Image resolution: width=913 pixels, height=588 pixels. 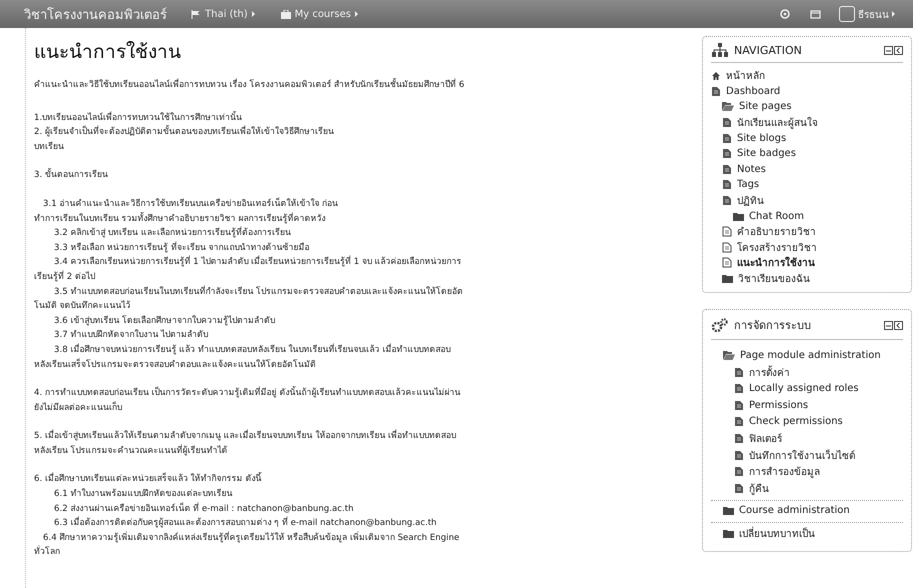 I want to click on tree-item: บันทึกการใช้งานเว็บไซต์, so click(x=813, y=455).